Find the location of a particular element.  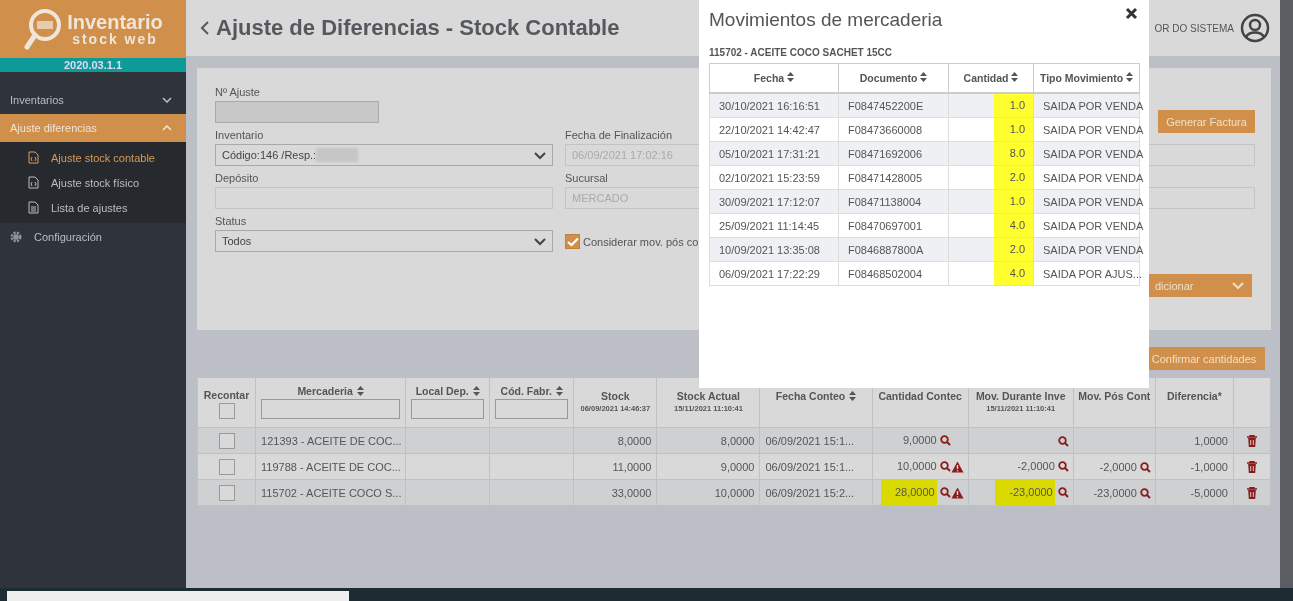

table-cell: 11,0000 is located at coordinates (632, 467).